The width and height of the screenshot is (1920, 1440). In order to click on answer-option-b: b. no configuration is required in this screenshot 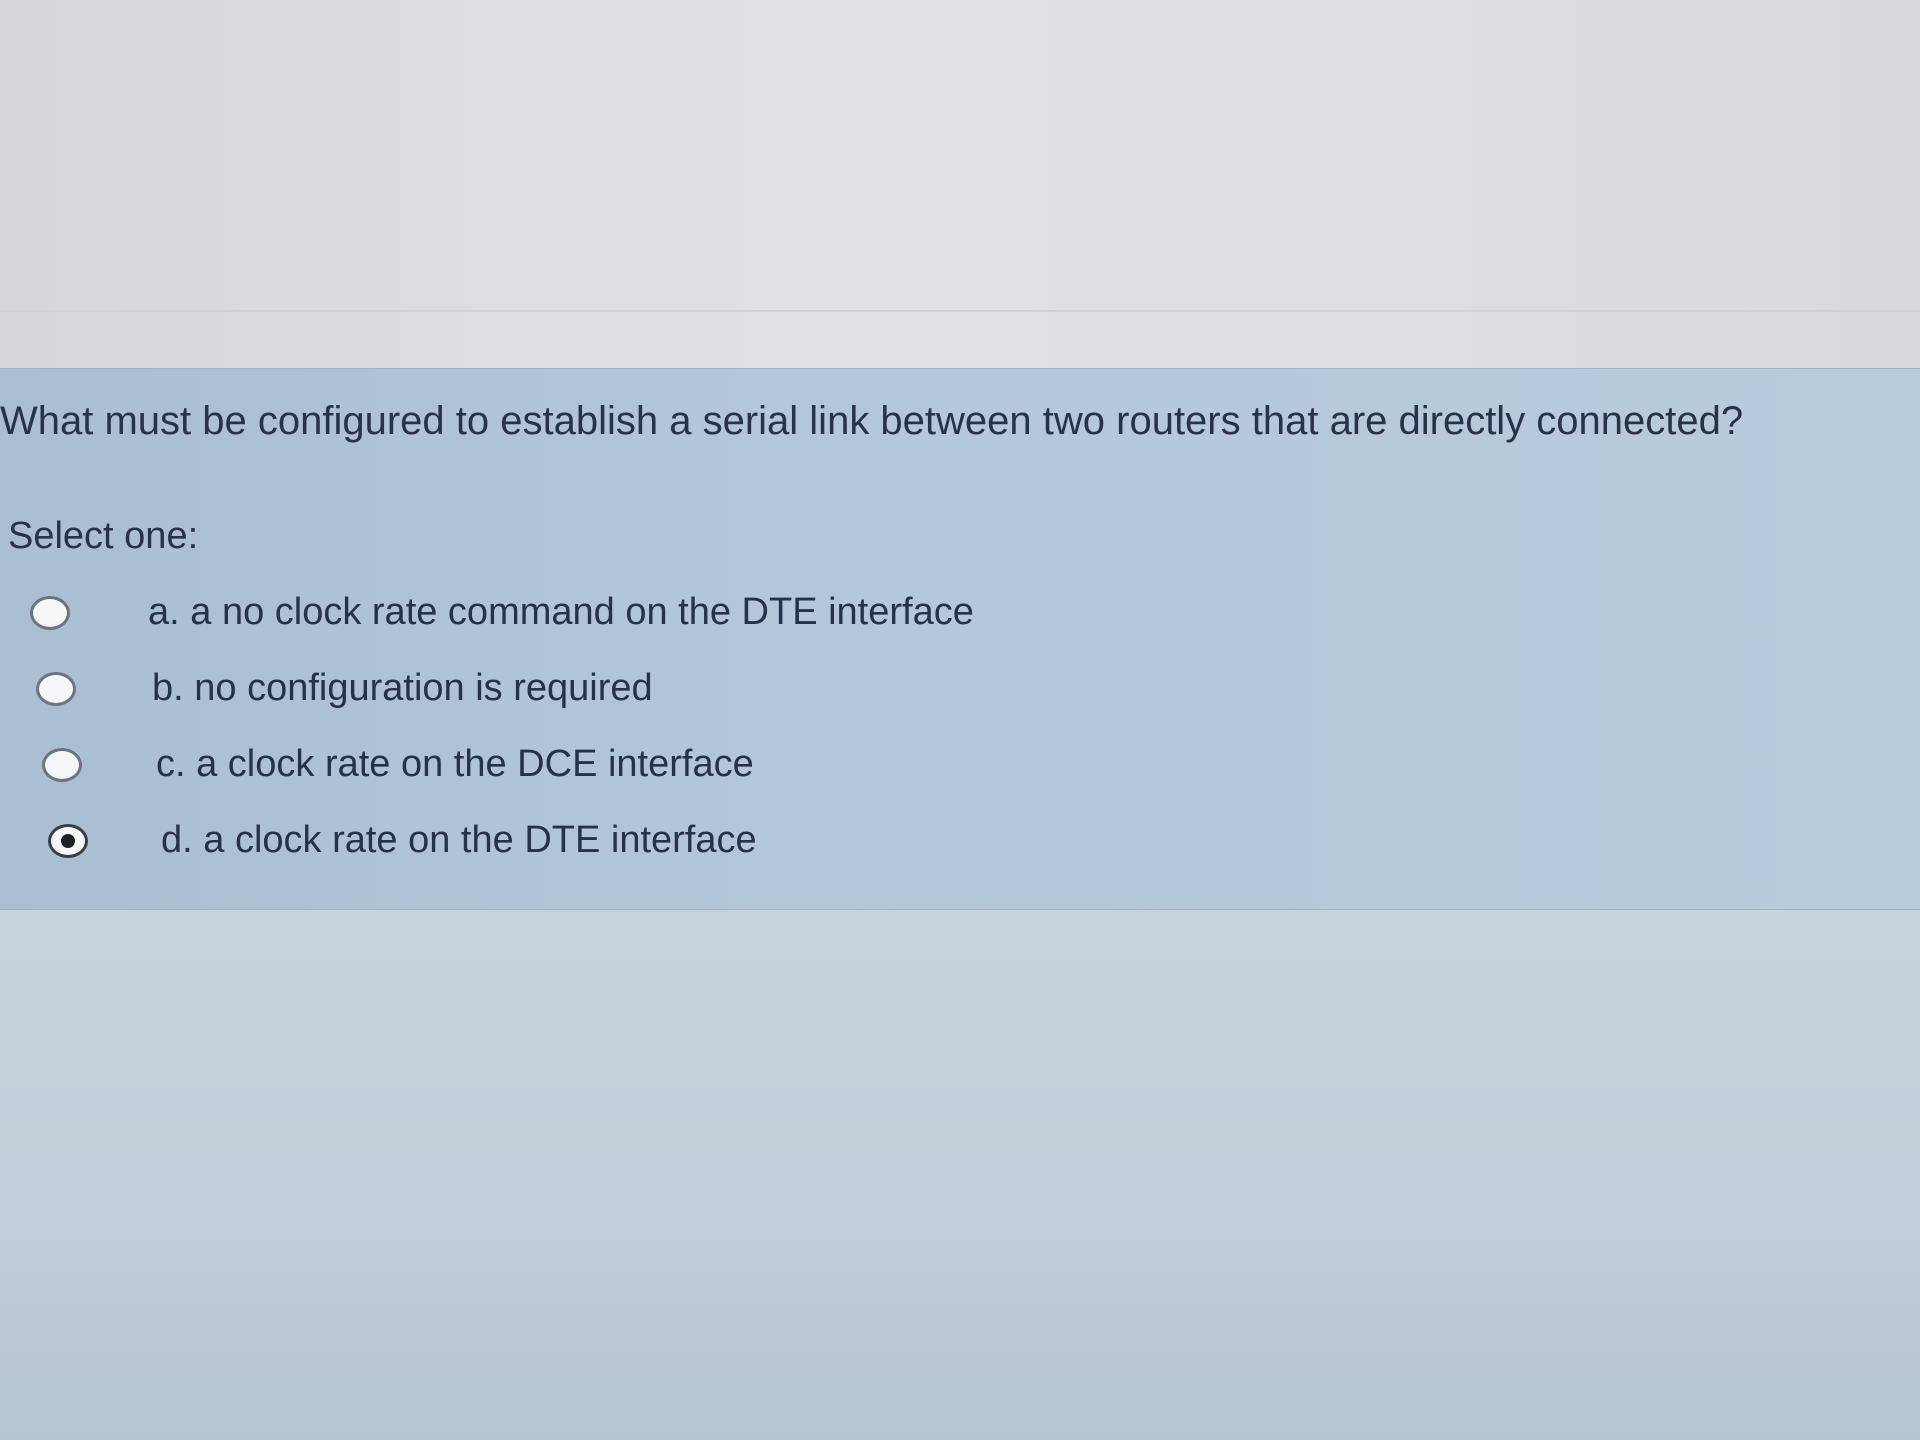, I will do `click(344, 688)`.